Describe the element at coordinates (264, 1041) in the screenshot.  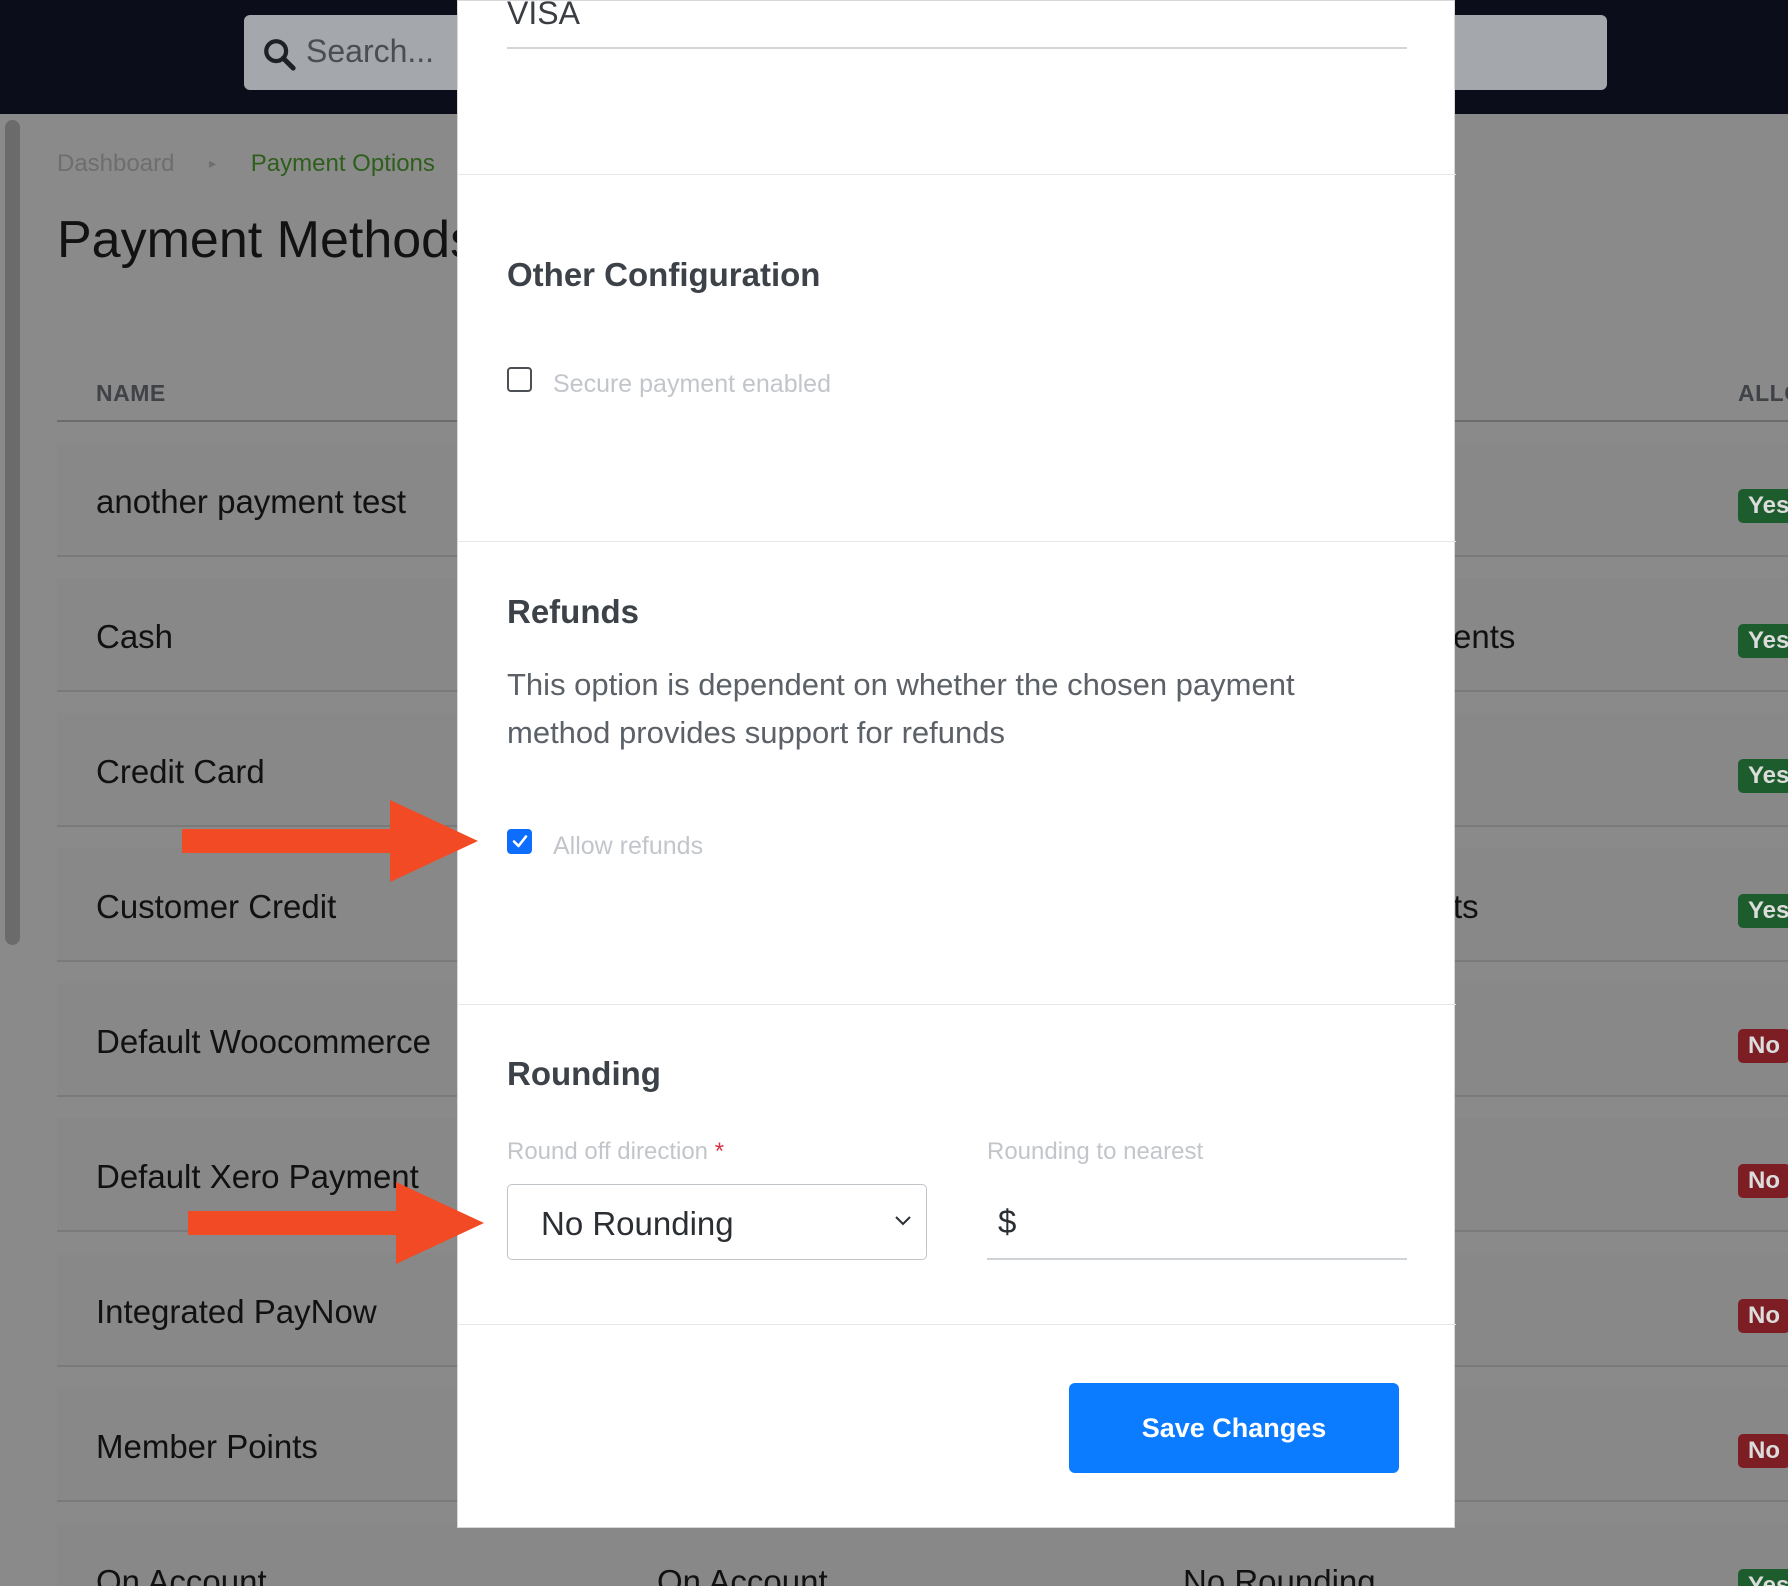
I see `row-name: Default Woocommerce` at that location.